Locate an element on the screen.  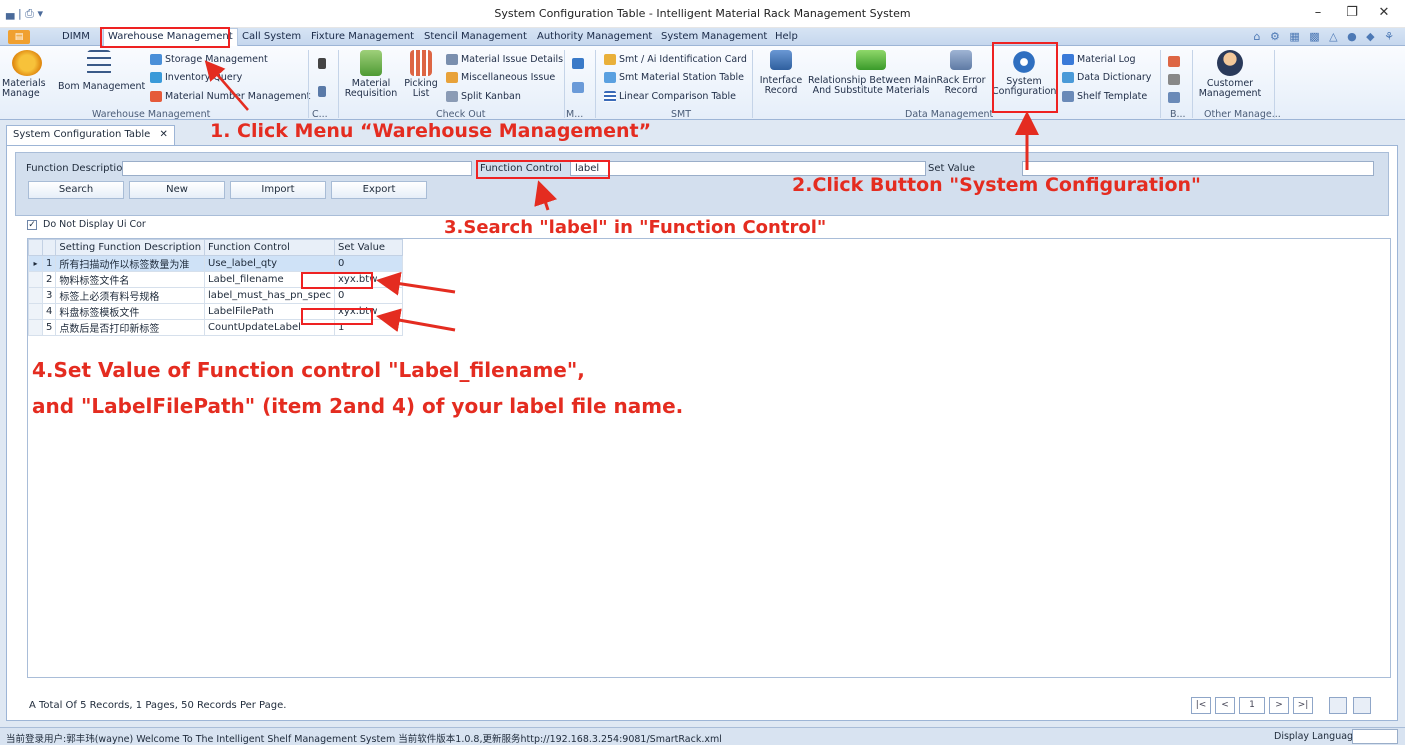
arrow-row2 is located at coordinates (416, 283).